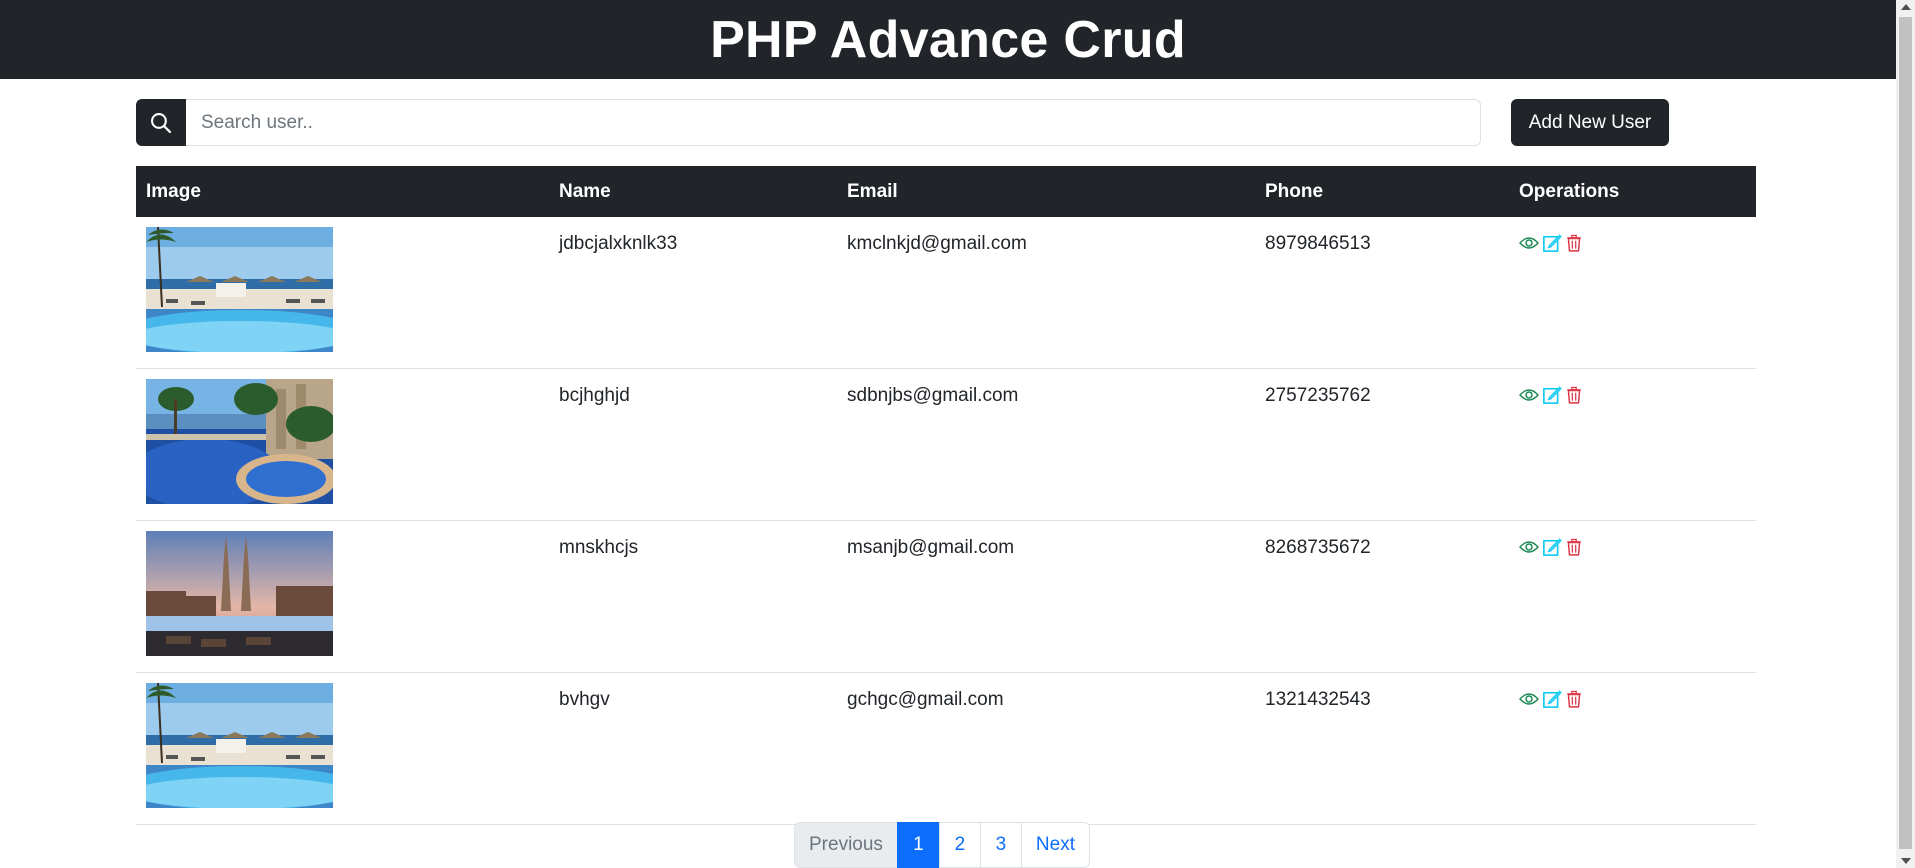 This screenshot has width=1915, height=868. What do you see at coordinates (1046, 444) in the screenshot?
I see `email-cell: sdbnjbs@gmail.com` at bounding box center [1046, 444].